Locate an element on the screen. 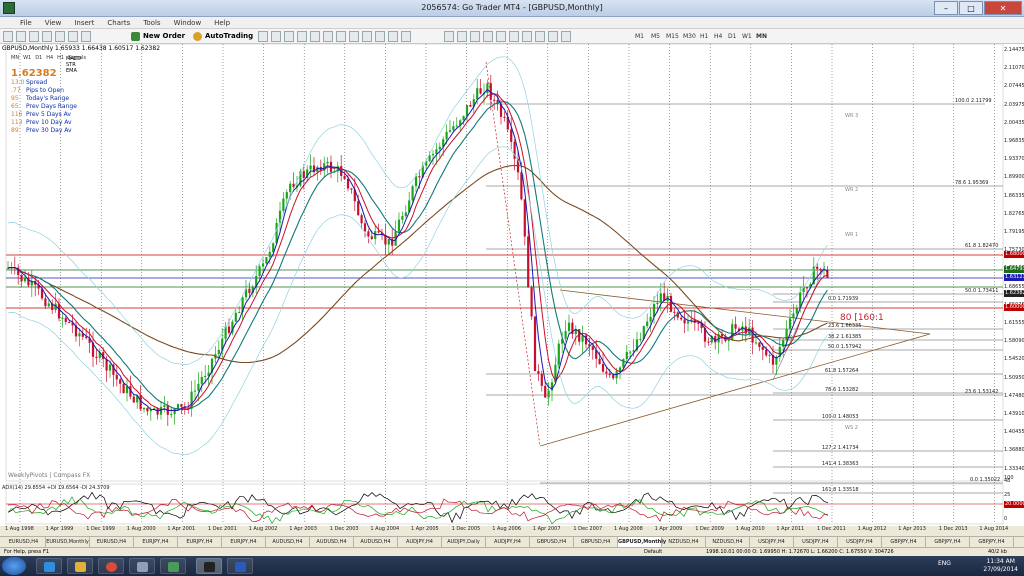 The width and height of the screenshot is (1024, 576). tf-h1: H1 is located at coordinates (704, 36).